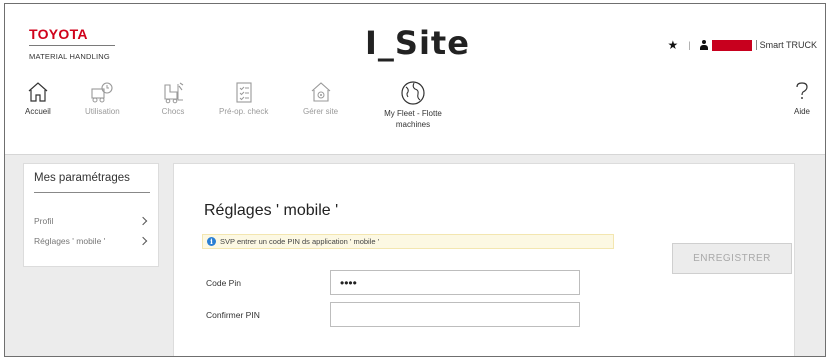  What do you see at coordinates (801, 111) in the screenshot?
I see `nav-label: Aide` at bounding box center [801, 111].